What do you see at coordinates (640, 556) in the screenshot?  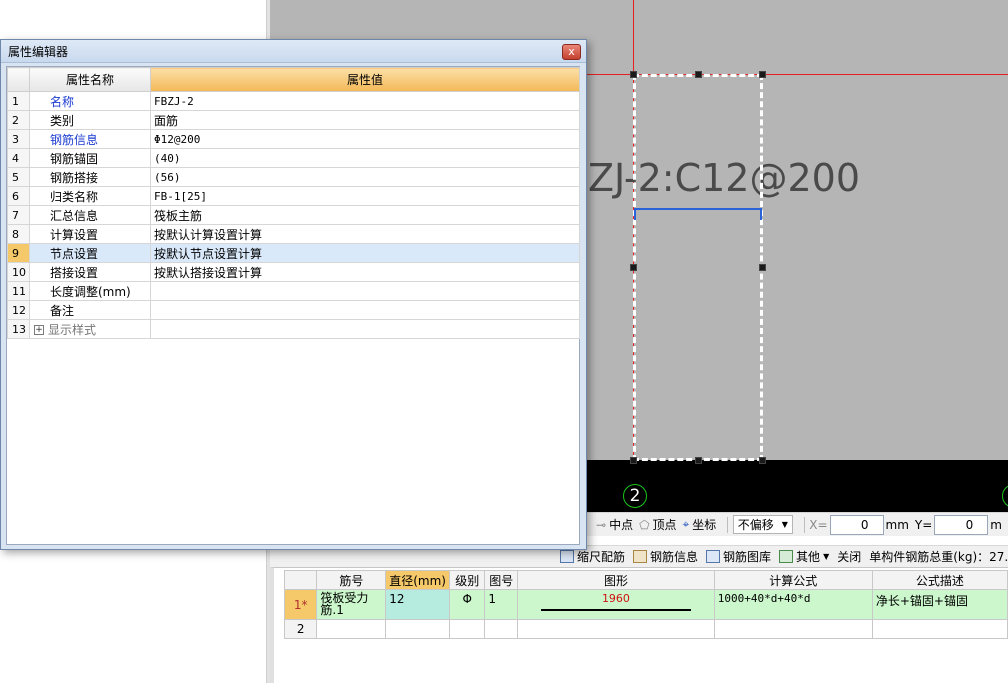 I see `rebar-info-icon` at bounding box center [640, 556].